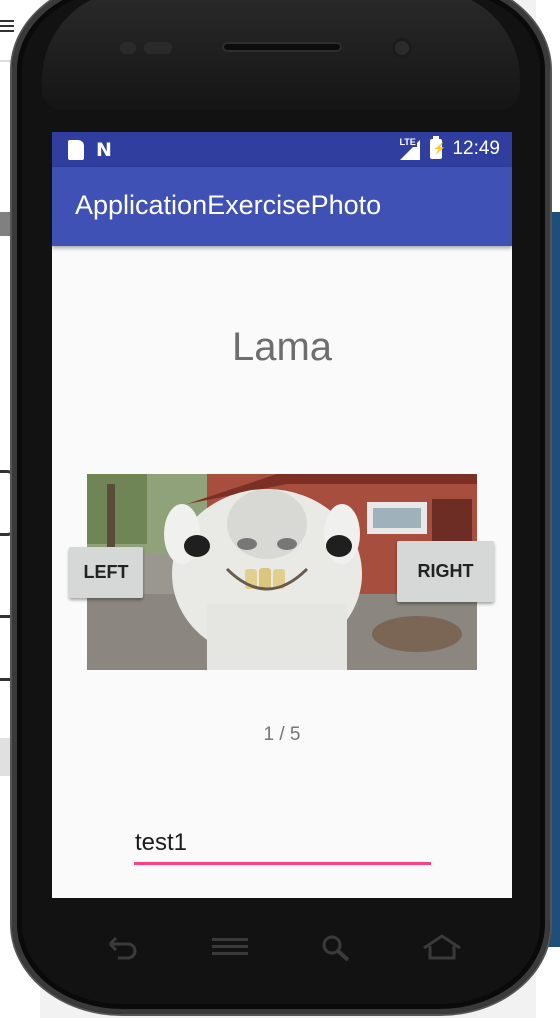 The image size is (560, 1018). Describe the element at coordinates (76, 150) in the screenshot. I see `sd-card-icon` at that location.